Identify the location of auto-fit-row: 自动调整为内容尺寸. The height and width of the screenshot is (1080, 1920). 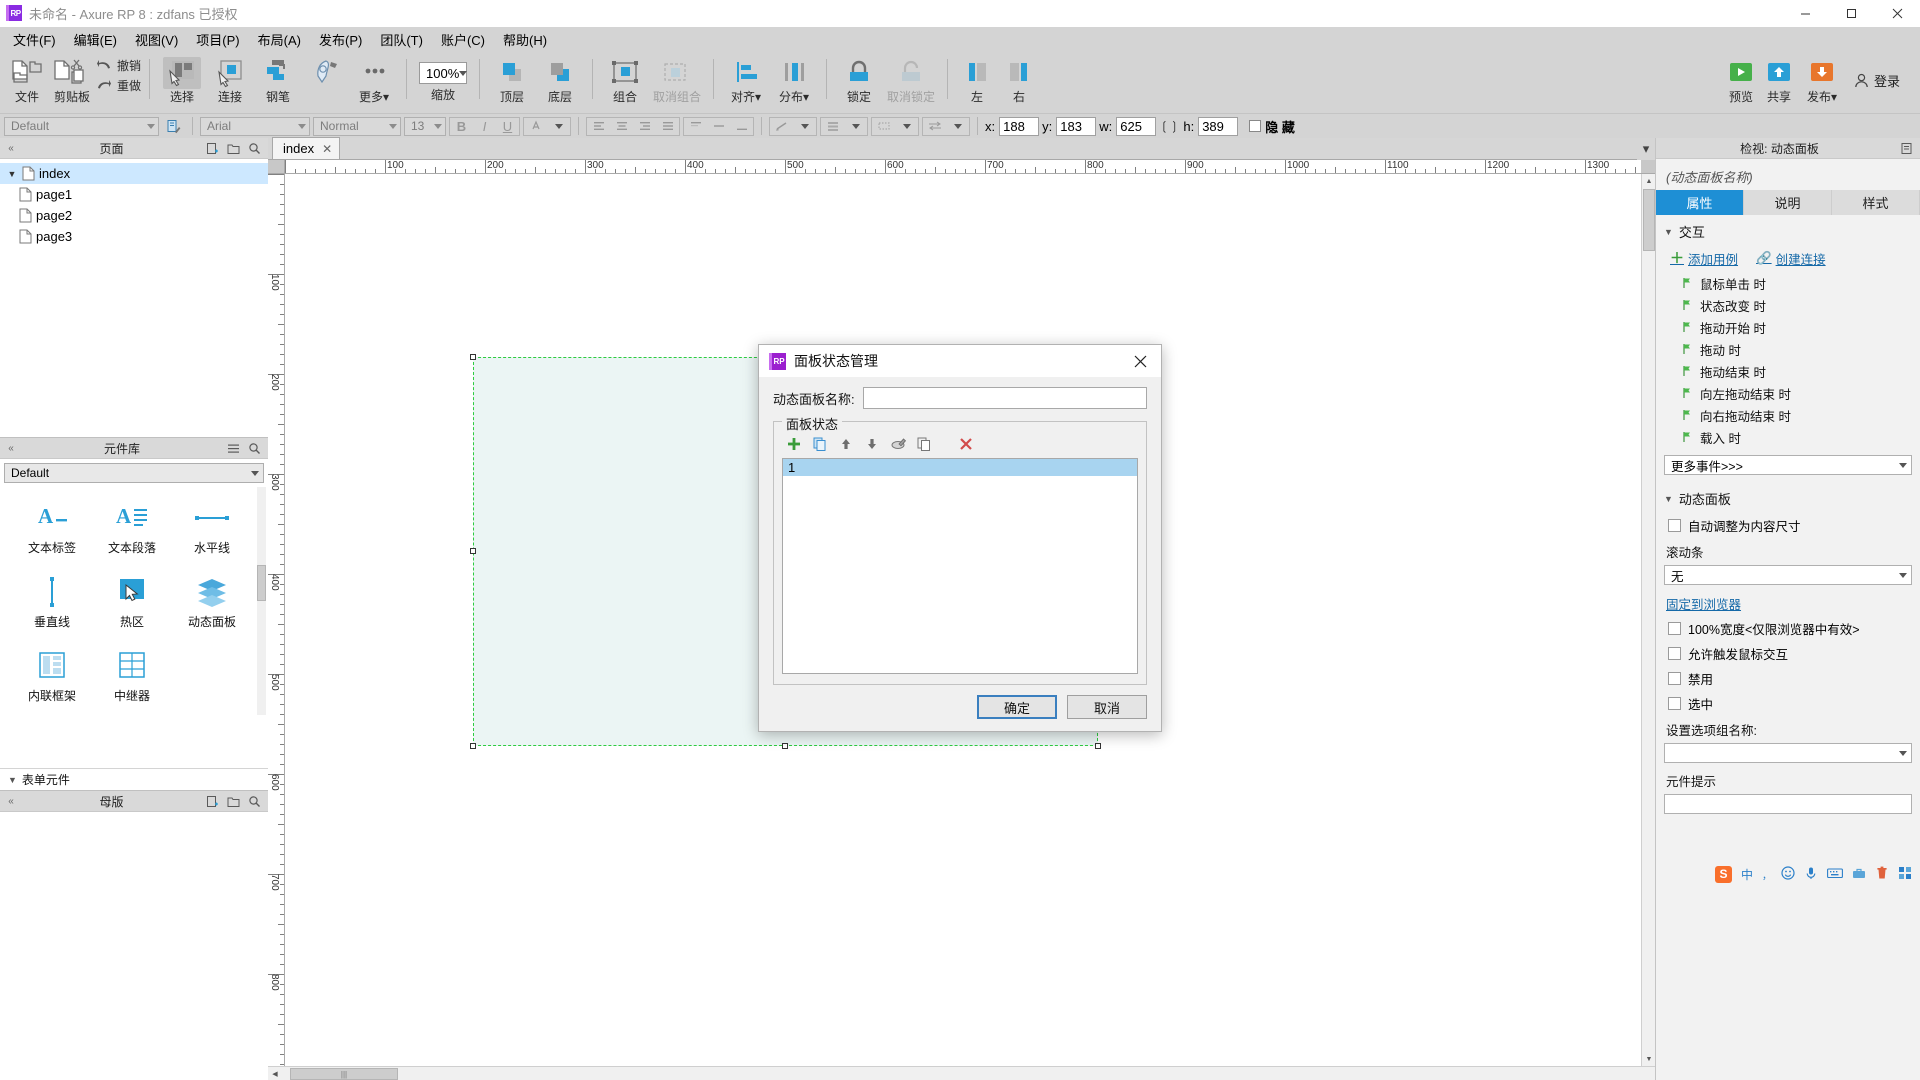
(1788, 525).